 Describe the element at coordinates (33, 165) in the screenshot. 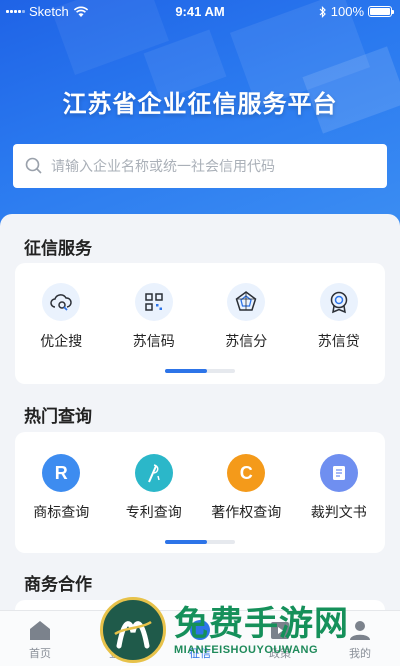

I see `search-icon` at that location.